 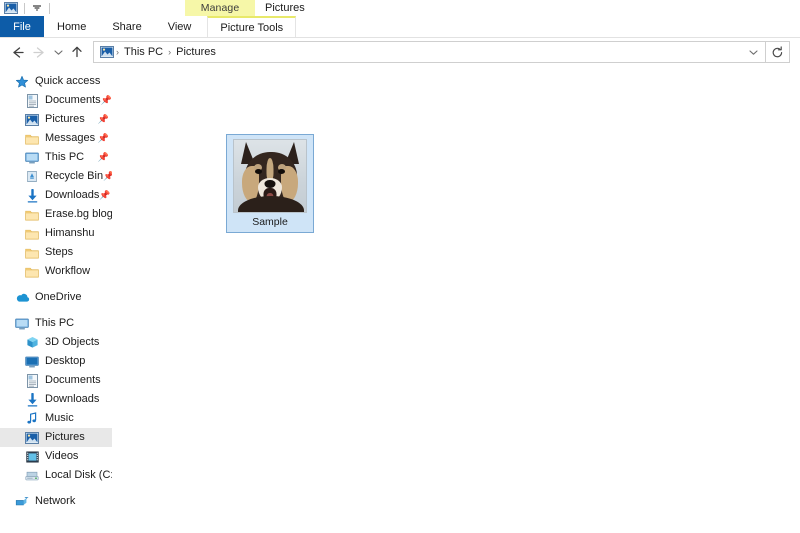 I want to click on desktop-icon, so click(x=32, y=362).